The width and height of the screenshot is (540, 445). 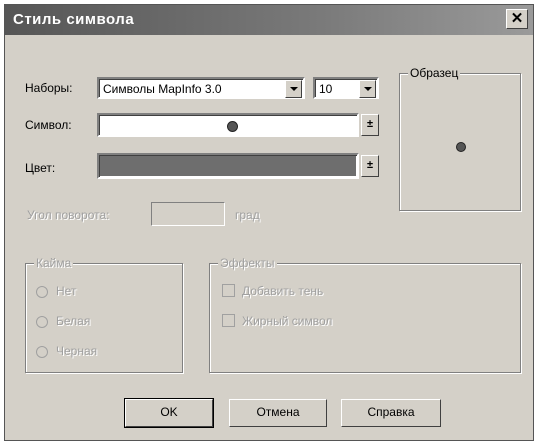 I want to click on shadow-label: Добавить тень, so click(x=283, y=291).